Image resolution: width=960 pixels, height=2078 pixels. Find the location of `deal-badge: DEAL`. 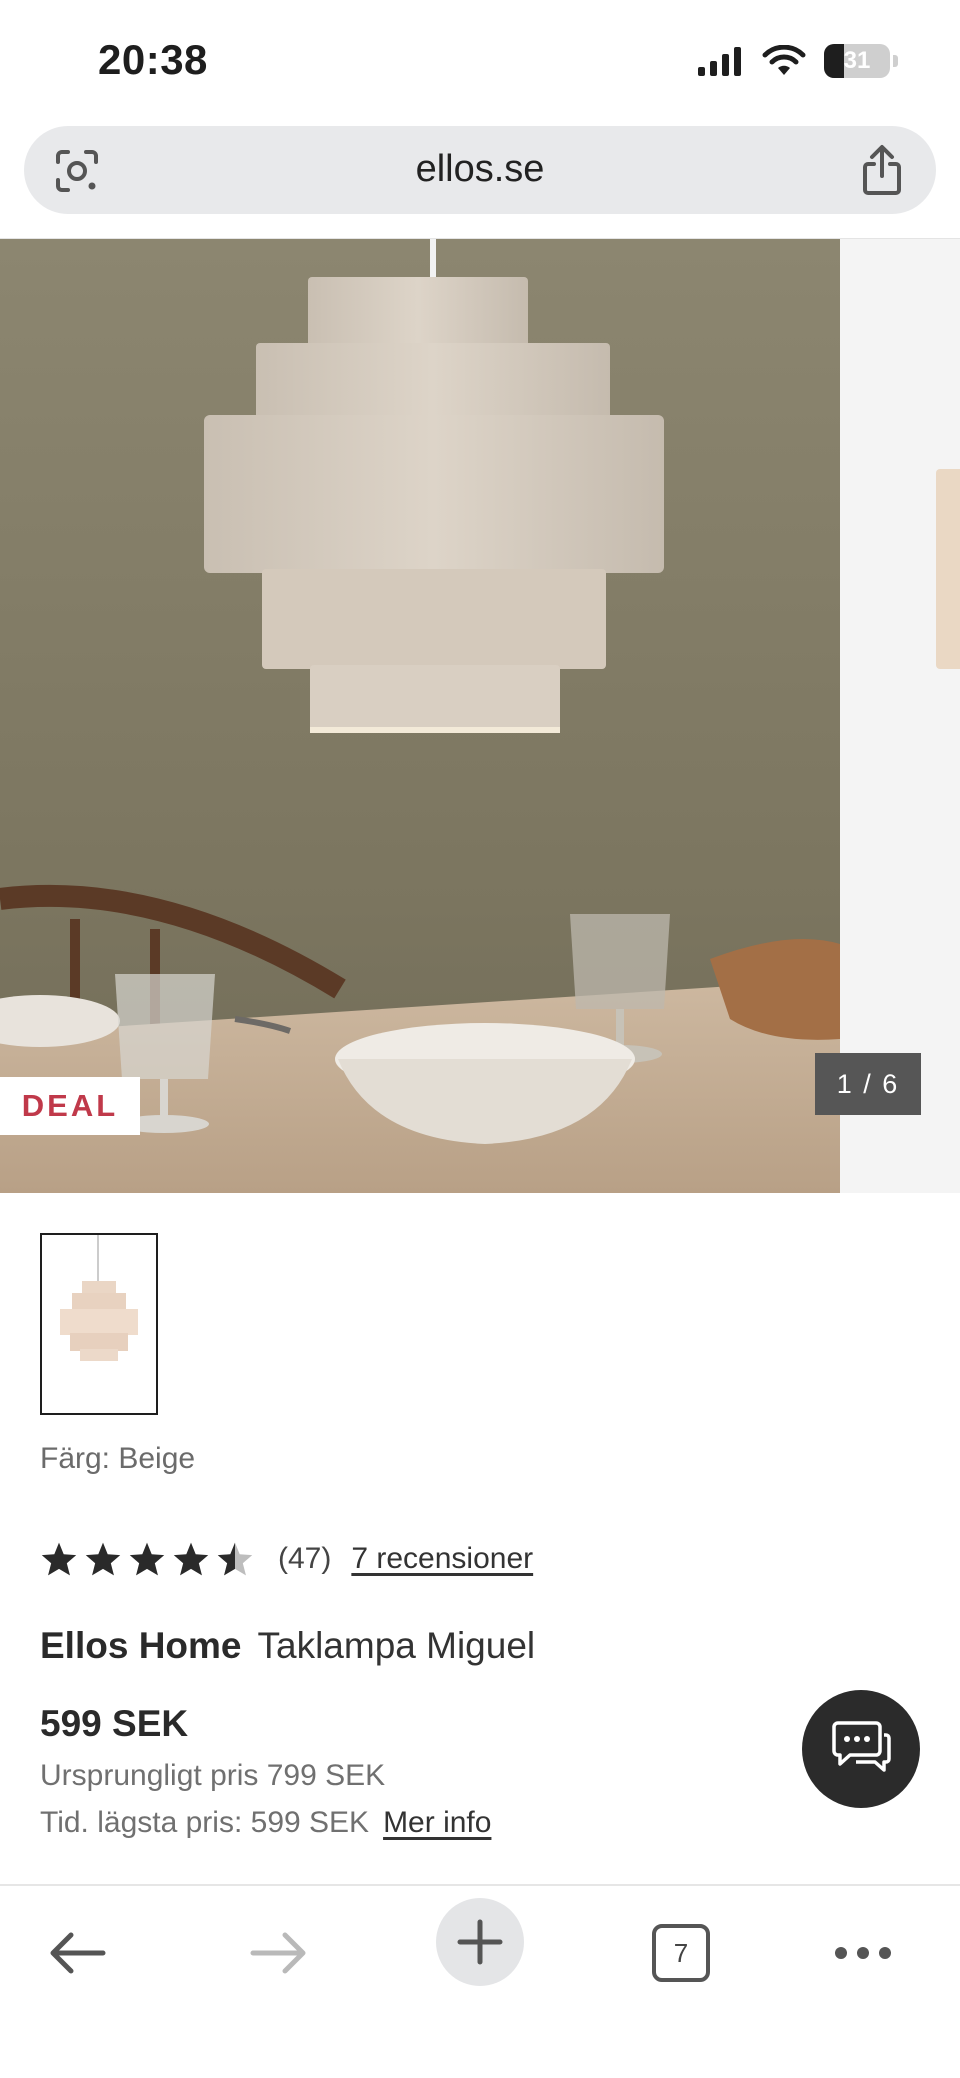

deal-badge: DEAL is located at coordinates (70, 1106).